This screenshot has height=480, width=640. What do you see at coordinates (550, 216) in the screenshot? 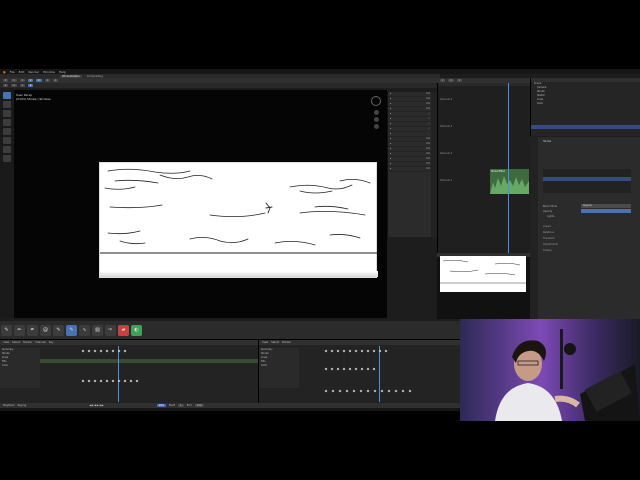
I see `lights-toggle: Lights` at bounding box center [550, 216].